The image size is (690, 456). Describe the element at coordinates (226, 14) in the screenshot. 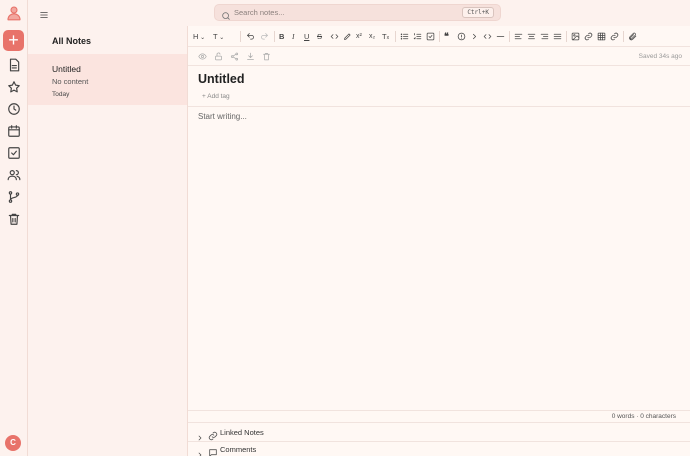

I see `search-icon` at that location.